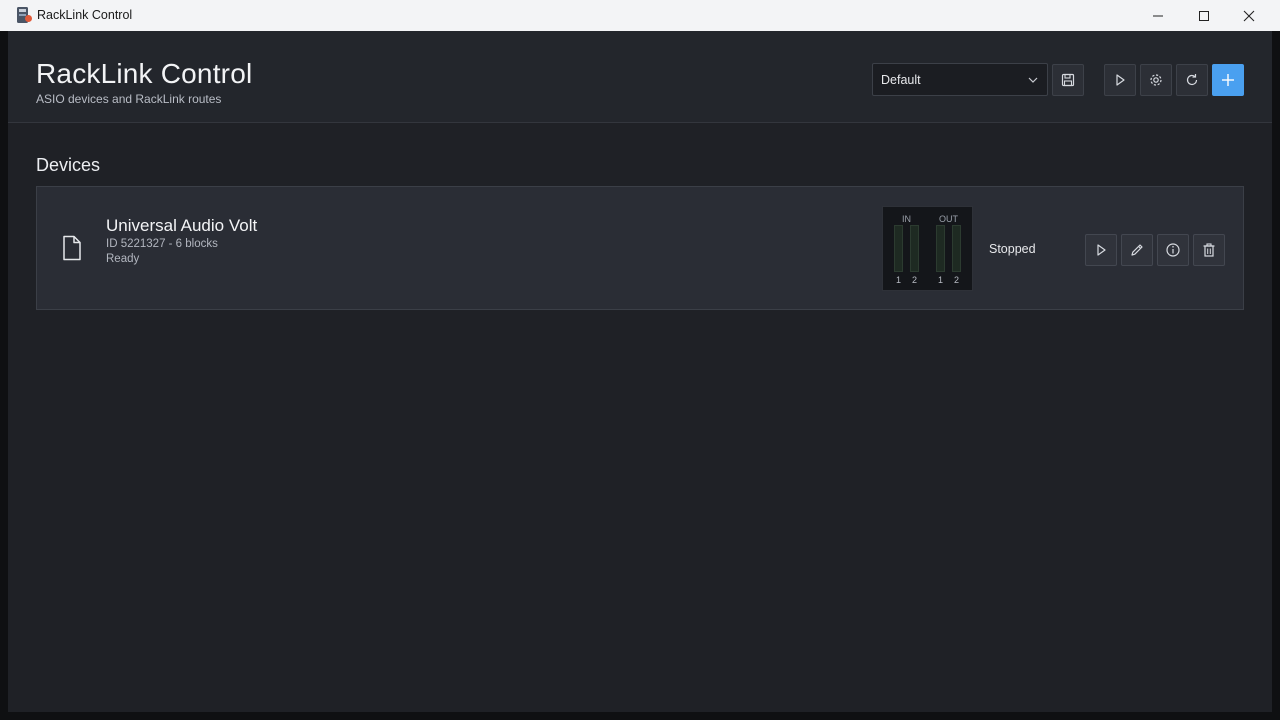 The height and width of the screenshot is (720, 1280). Describe the element at coordinates (1033, 80) in the screenshot. I see `chevron-down-icon` at that location.